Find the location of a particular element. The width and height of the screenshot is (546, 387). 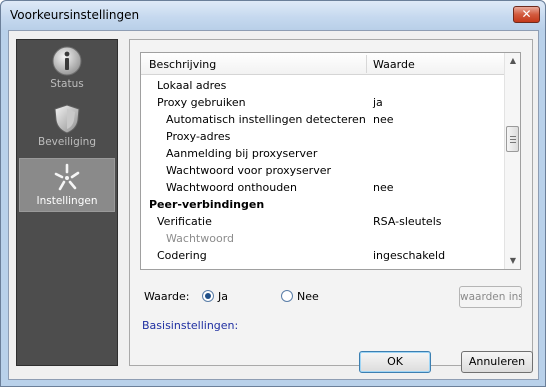

sidebar-item-status: Status is located at coordinates (67, 69).